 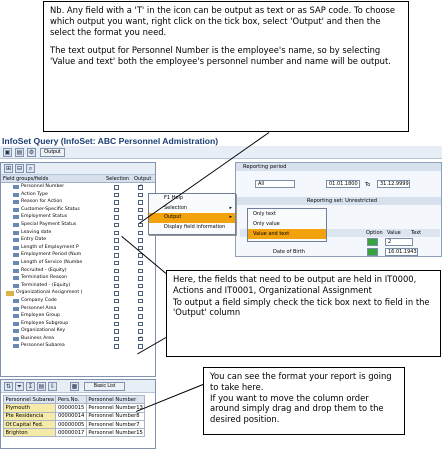 What do you see at coordinates (78, 187) in the screenshot?
I see `tree-field-row: Personnel Number` at bounding box center [78, 187].